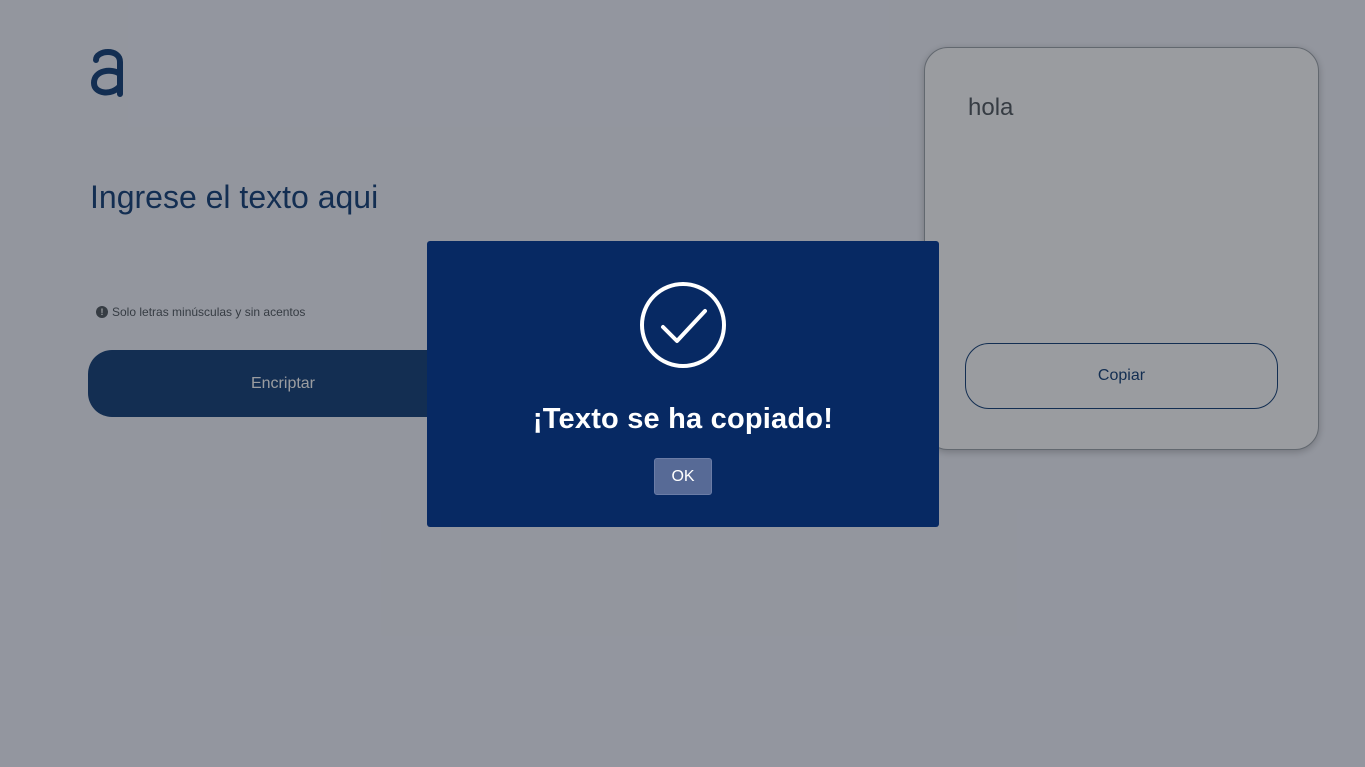 This screenshot has width=1365, height=767. Describe the element at coordinates (683, 476) in the screenshot. I see `ok-button: OK` at that location.